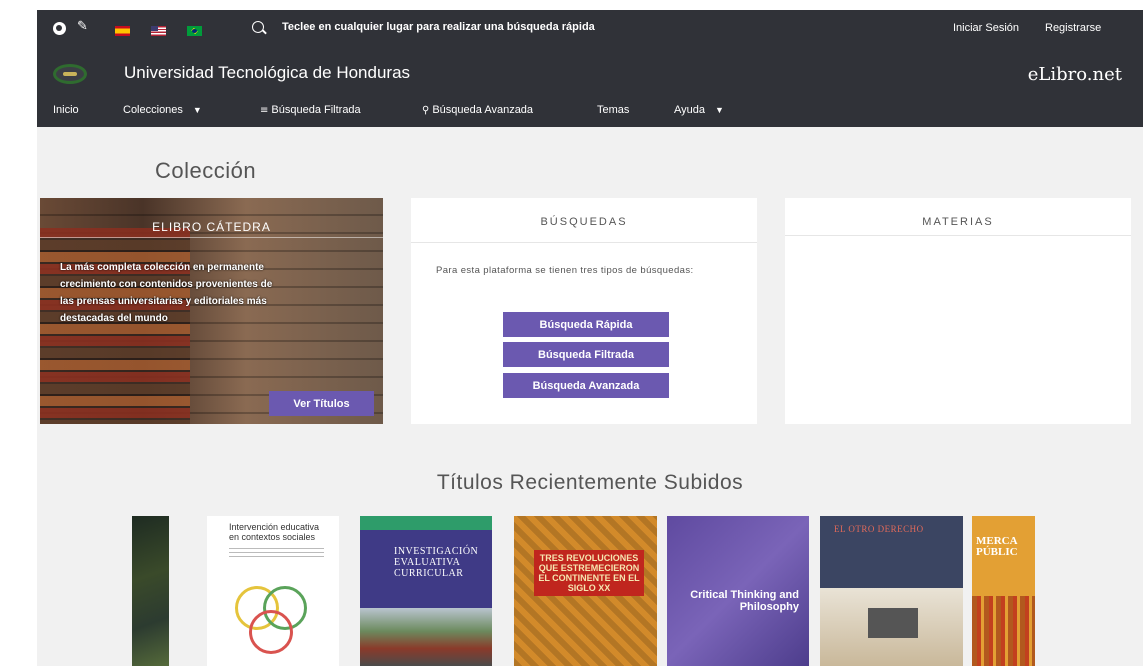 The image size is (1143, 666). I want to click on nav-home: Inicio, so click(66, 110).